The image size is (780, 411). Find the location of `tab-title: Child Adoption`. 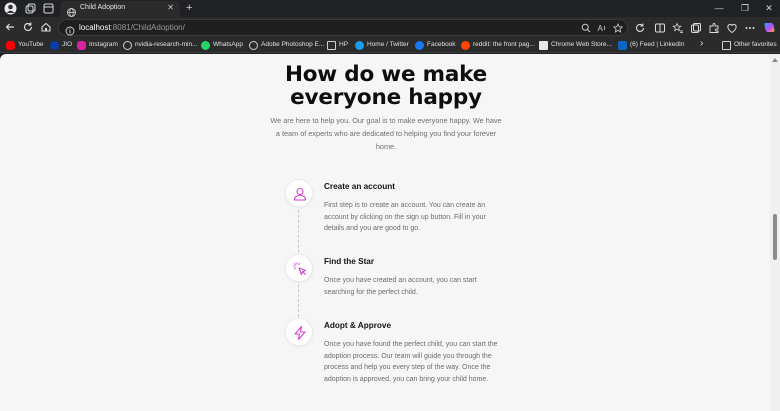

tab-title: Child Adoption is located at coordinates (103, 7).